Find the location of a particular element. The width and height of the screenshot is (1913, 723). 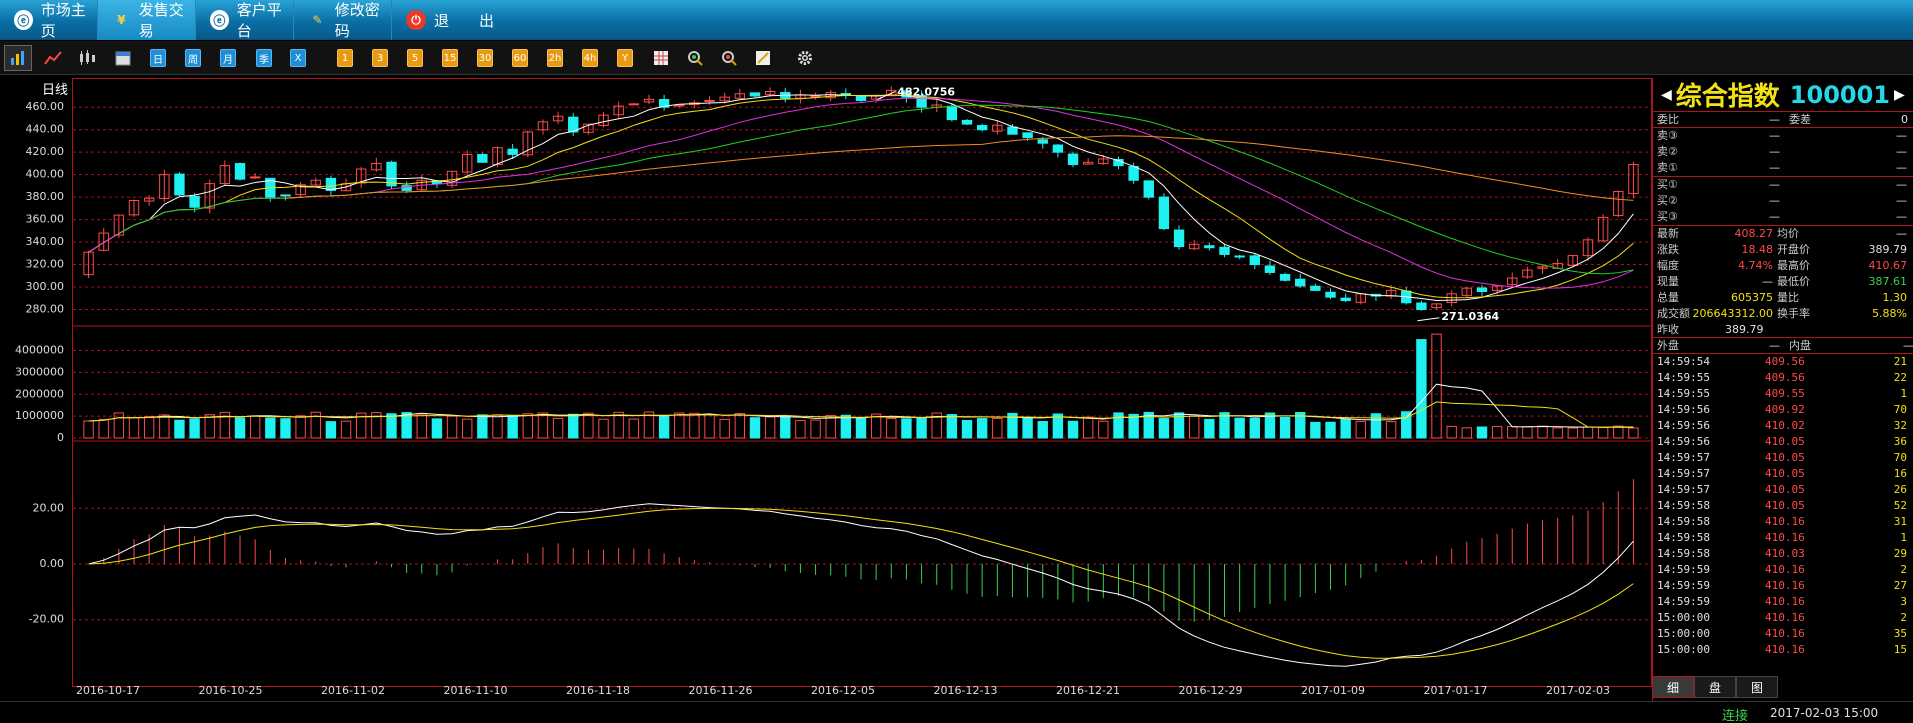

period-quarter-button: 季 is located at coordinates (264, 58).